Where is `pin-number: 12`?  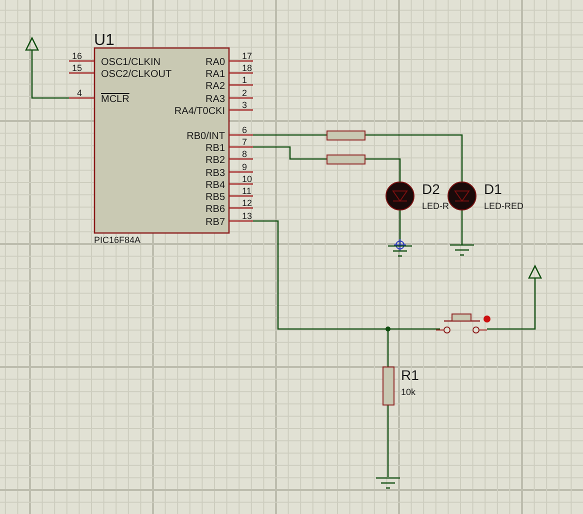
pin-number: 12 is located at coordinates (247, 203).